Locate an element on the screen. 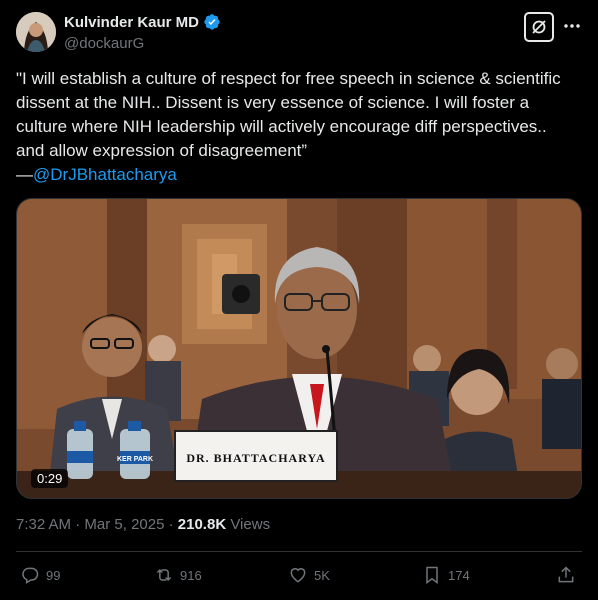 Image resolution: width=598 pixels, height=600 pixels. reply-button: 99 is located at coordinates (40, 575).